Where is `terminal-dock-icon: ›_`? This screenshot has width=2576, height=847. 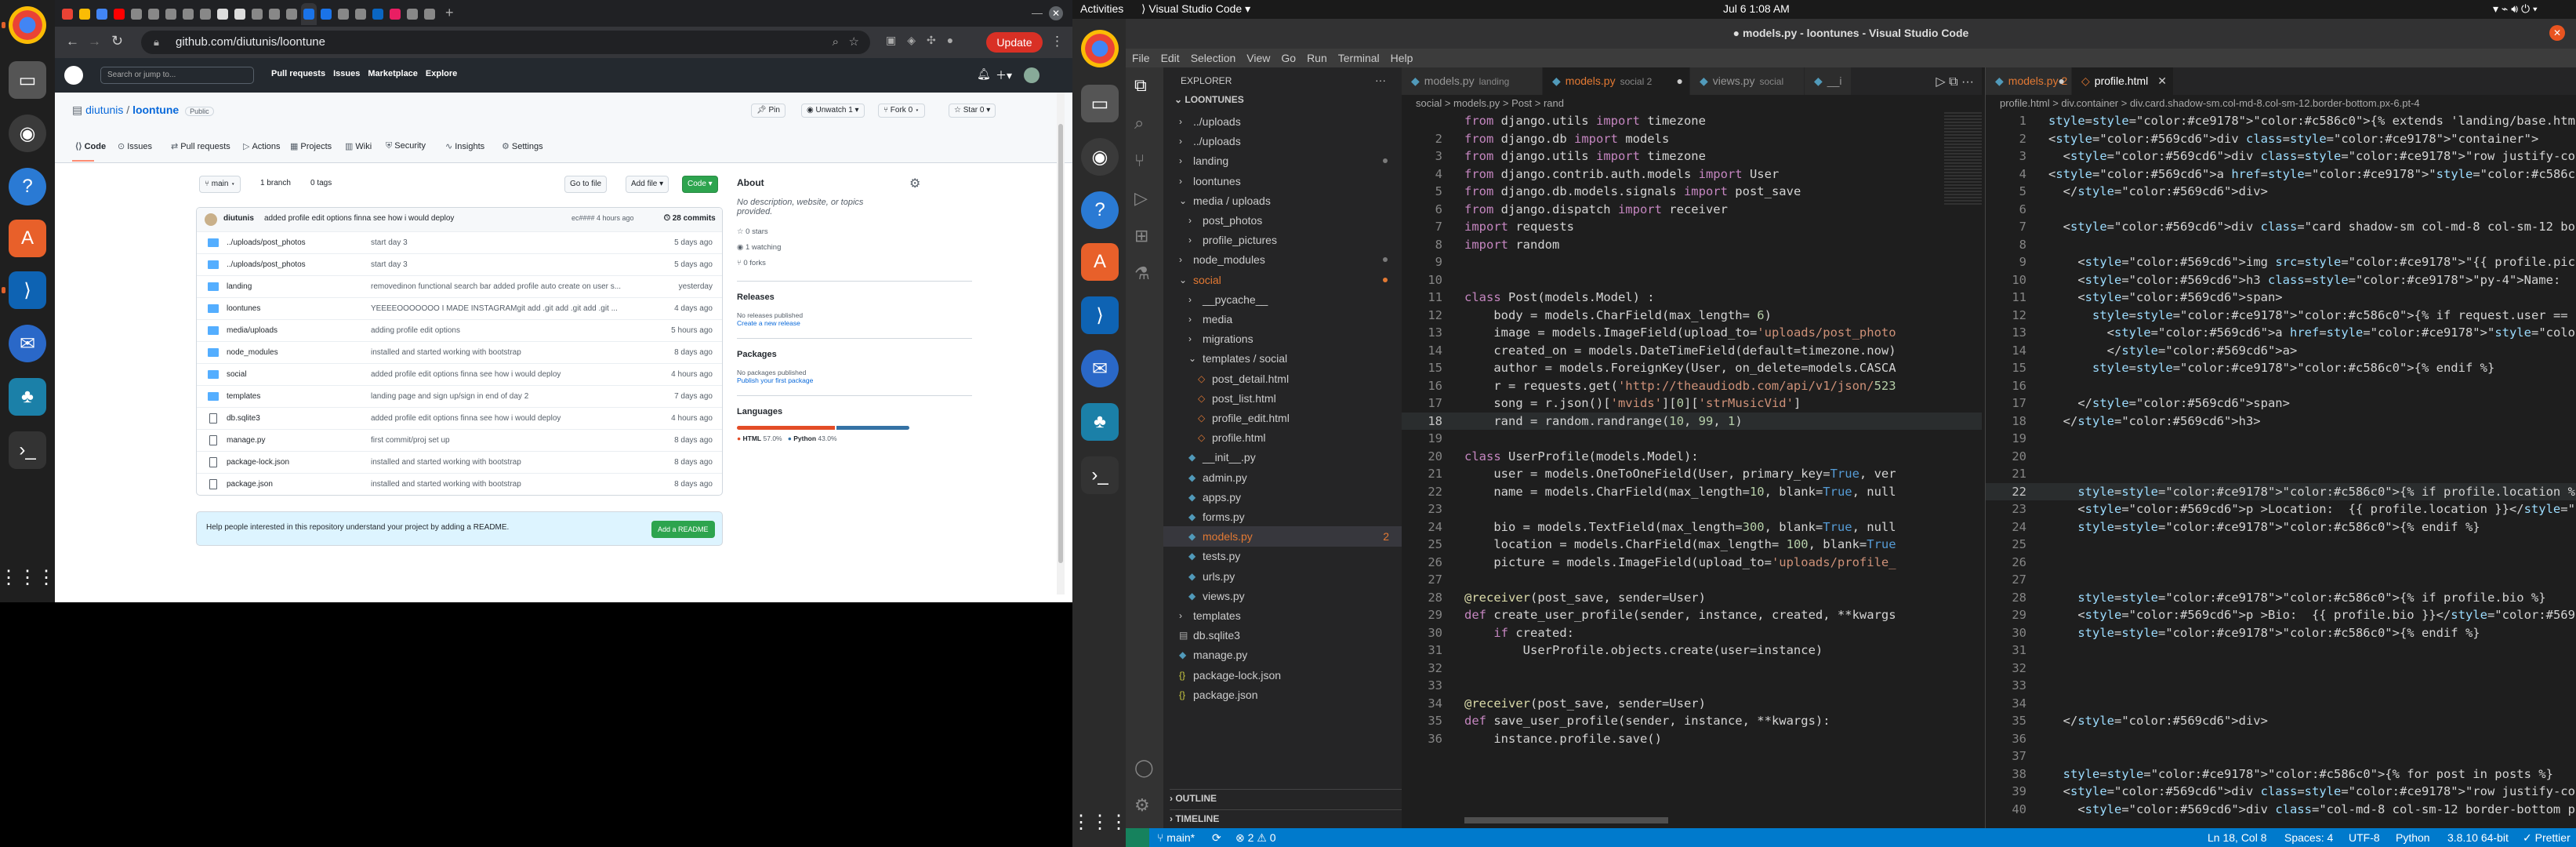
terminal-dock-icon: ›_ is located at coordinates (28, 450).